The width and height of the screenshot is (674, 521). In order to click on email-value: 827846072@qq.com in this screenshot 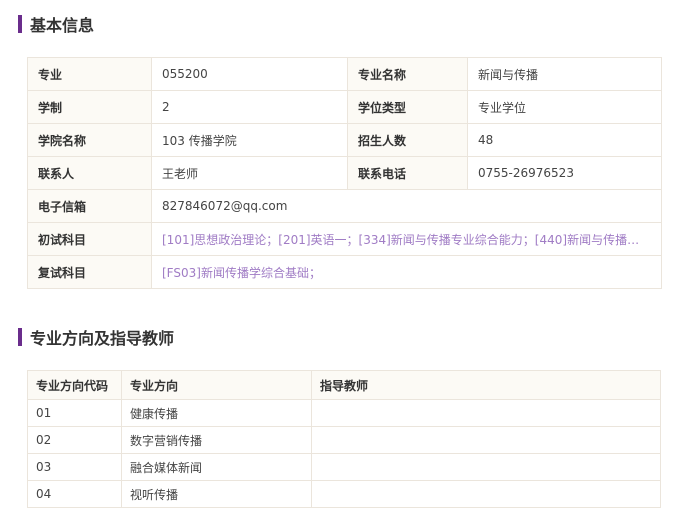, I will do `click(406, 206)`.